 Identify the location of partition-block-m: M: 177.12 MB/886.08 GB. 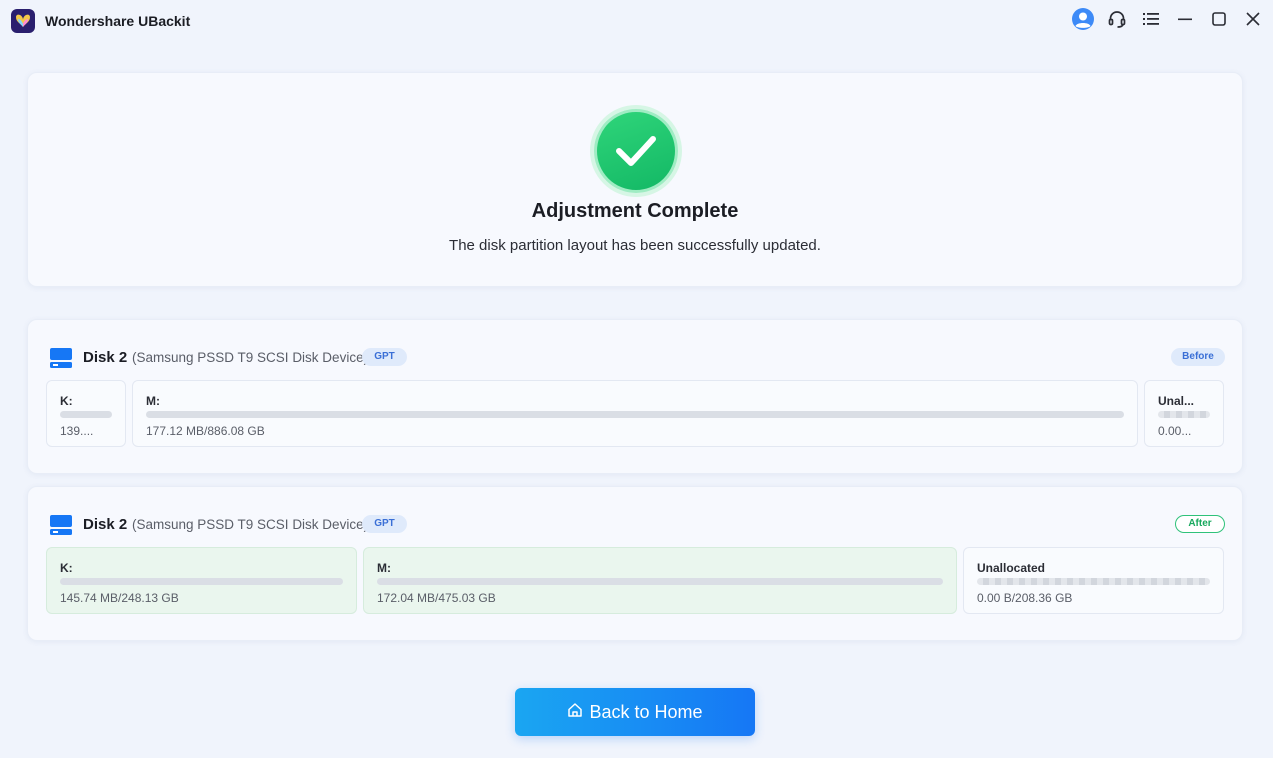
(635, 413).